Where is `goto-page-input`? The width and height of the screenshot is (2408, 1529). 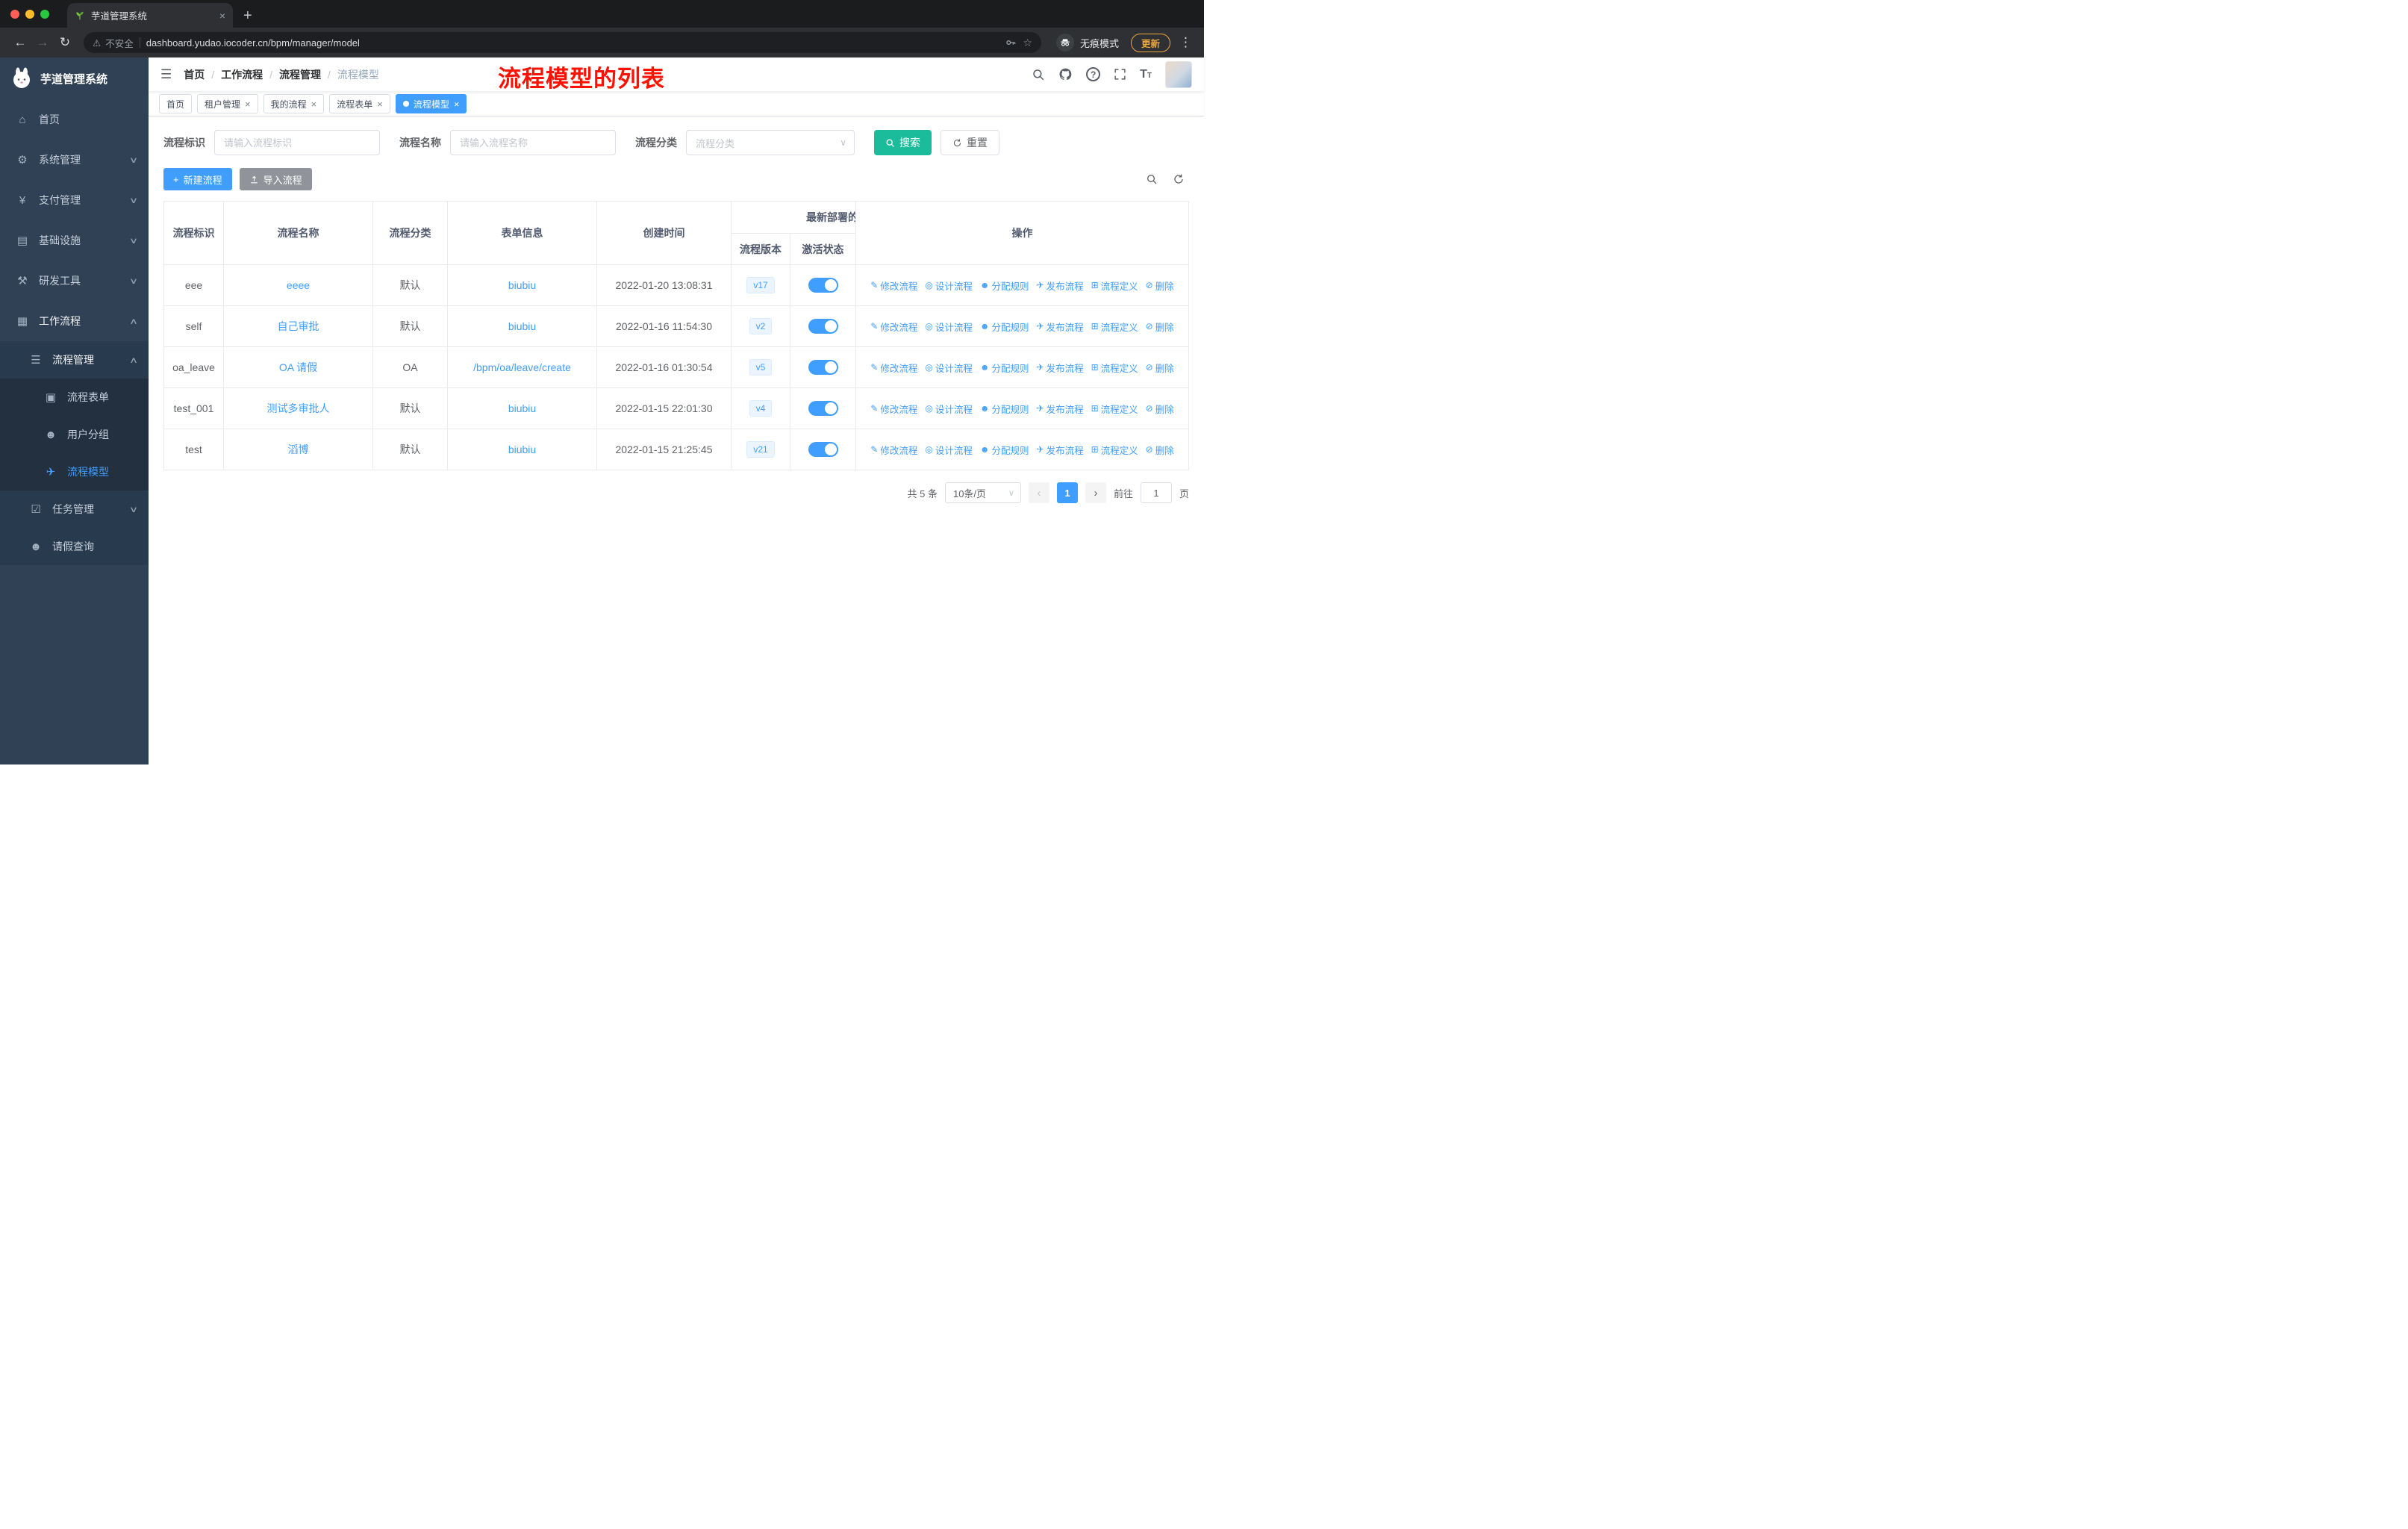
goto-page-input is located at coordinates (1156, 493).